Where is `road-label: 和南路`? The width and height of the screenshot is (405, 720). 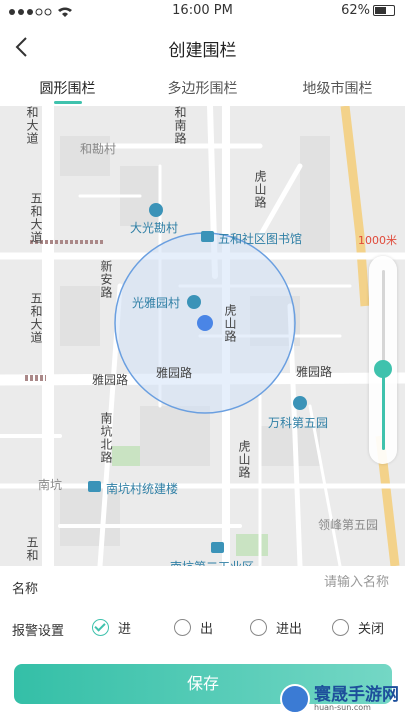
road-label: 和南路 is located at coordinates (180, 125).